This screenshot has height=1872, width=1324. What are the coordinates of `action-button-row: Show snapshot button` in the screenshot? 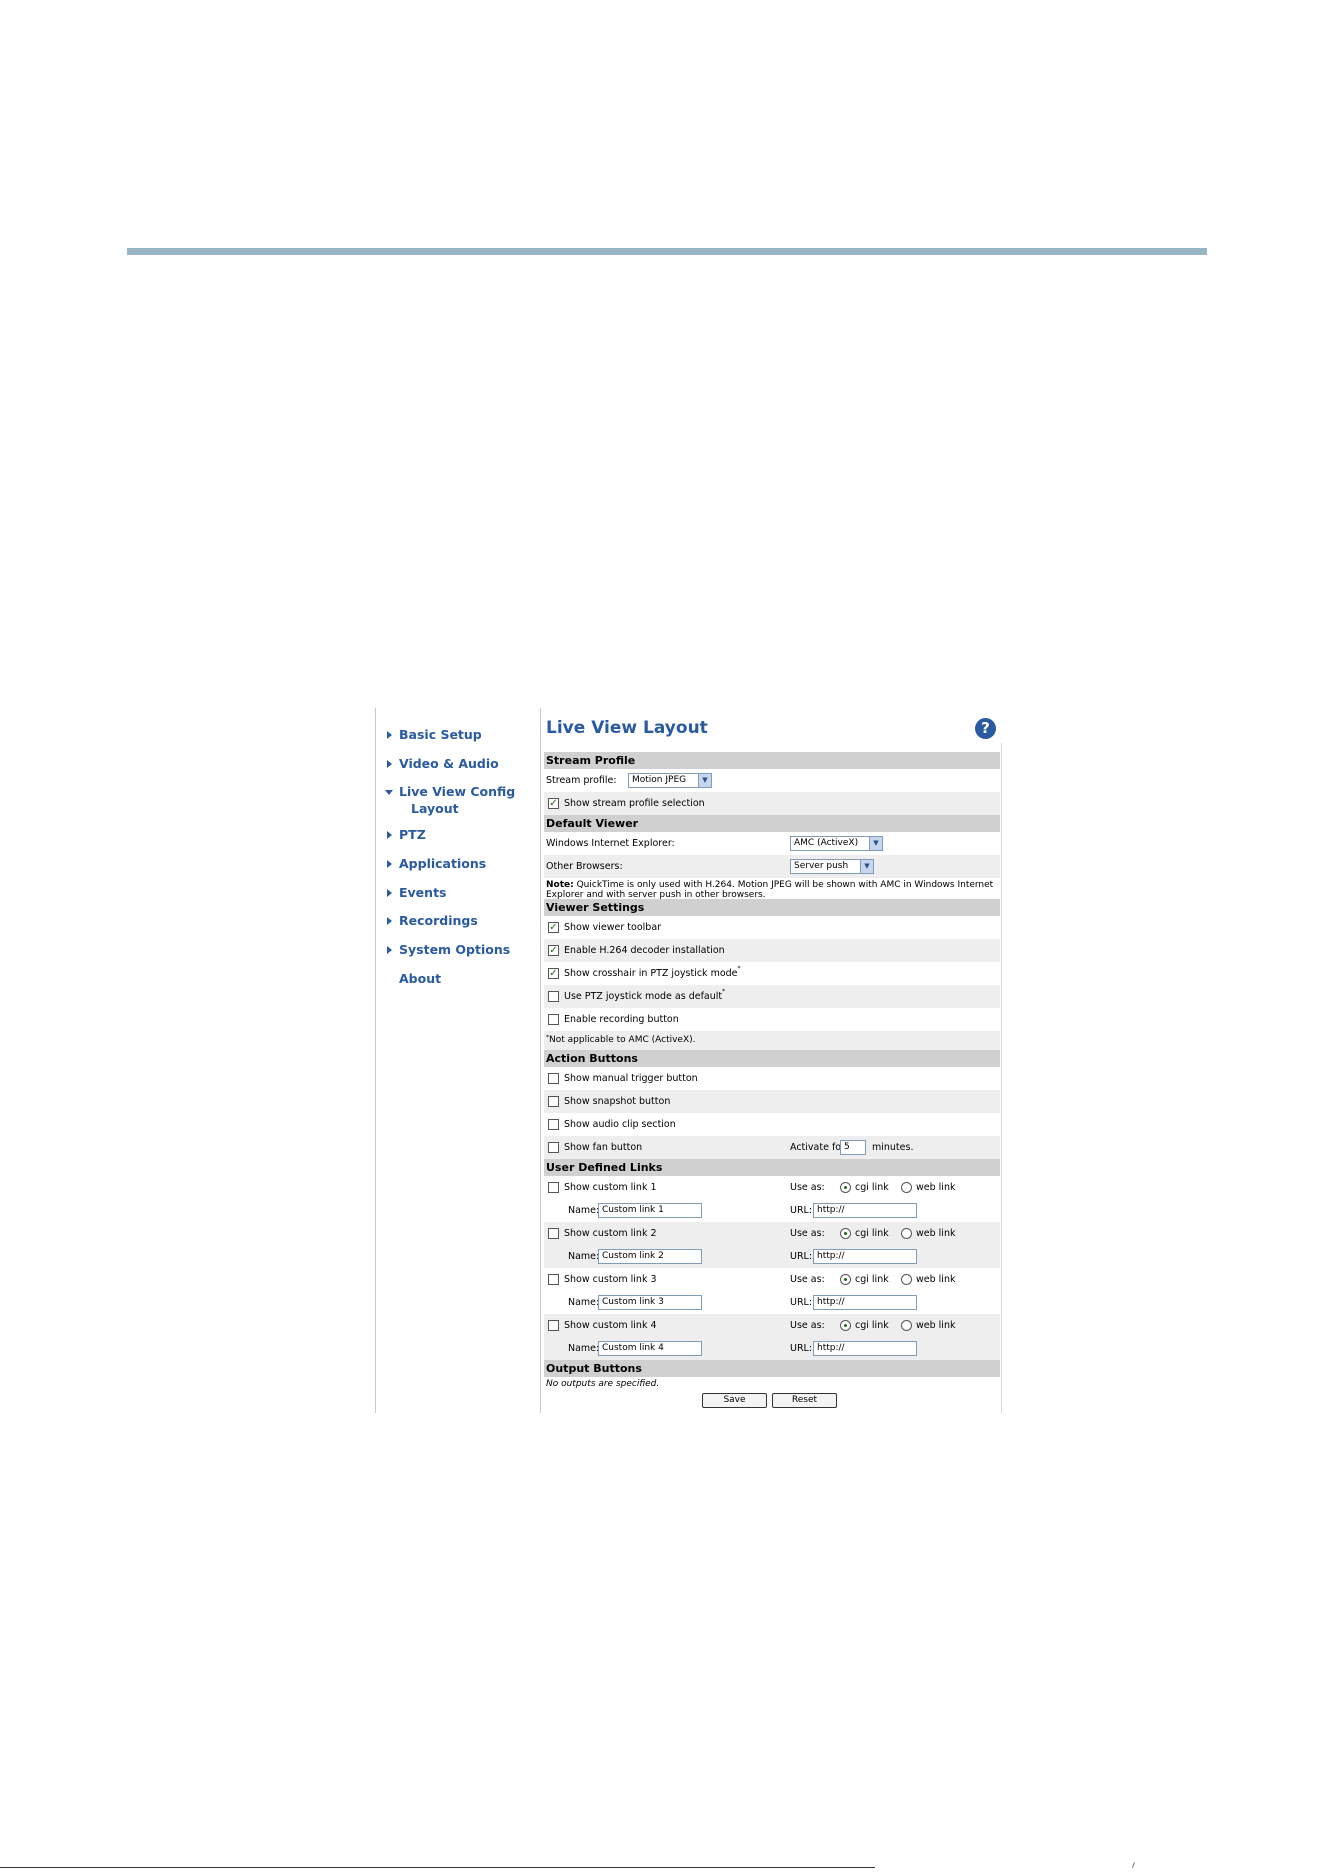 It's located at (772, 1101).